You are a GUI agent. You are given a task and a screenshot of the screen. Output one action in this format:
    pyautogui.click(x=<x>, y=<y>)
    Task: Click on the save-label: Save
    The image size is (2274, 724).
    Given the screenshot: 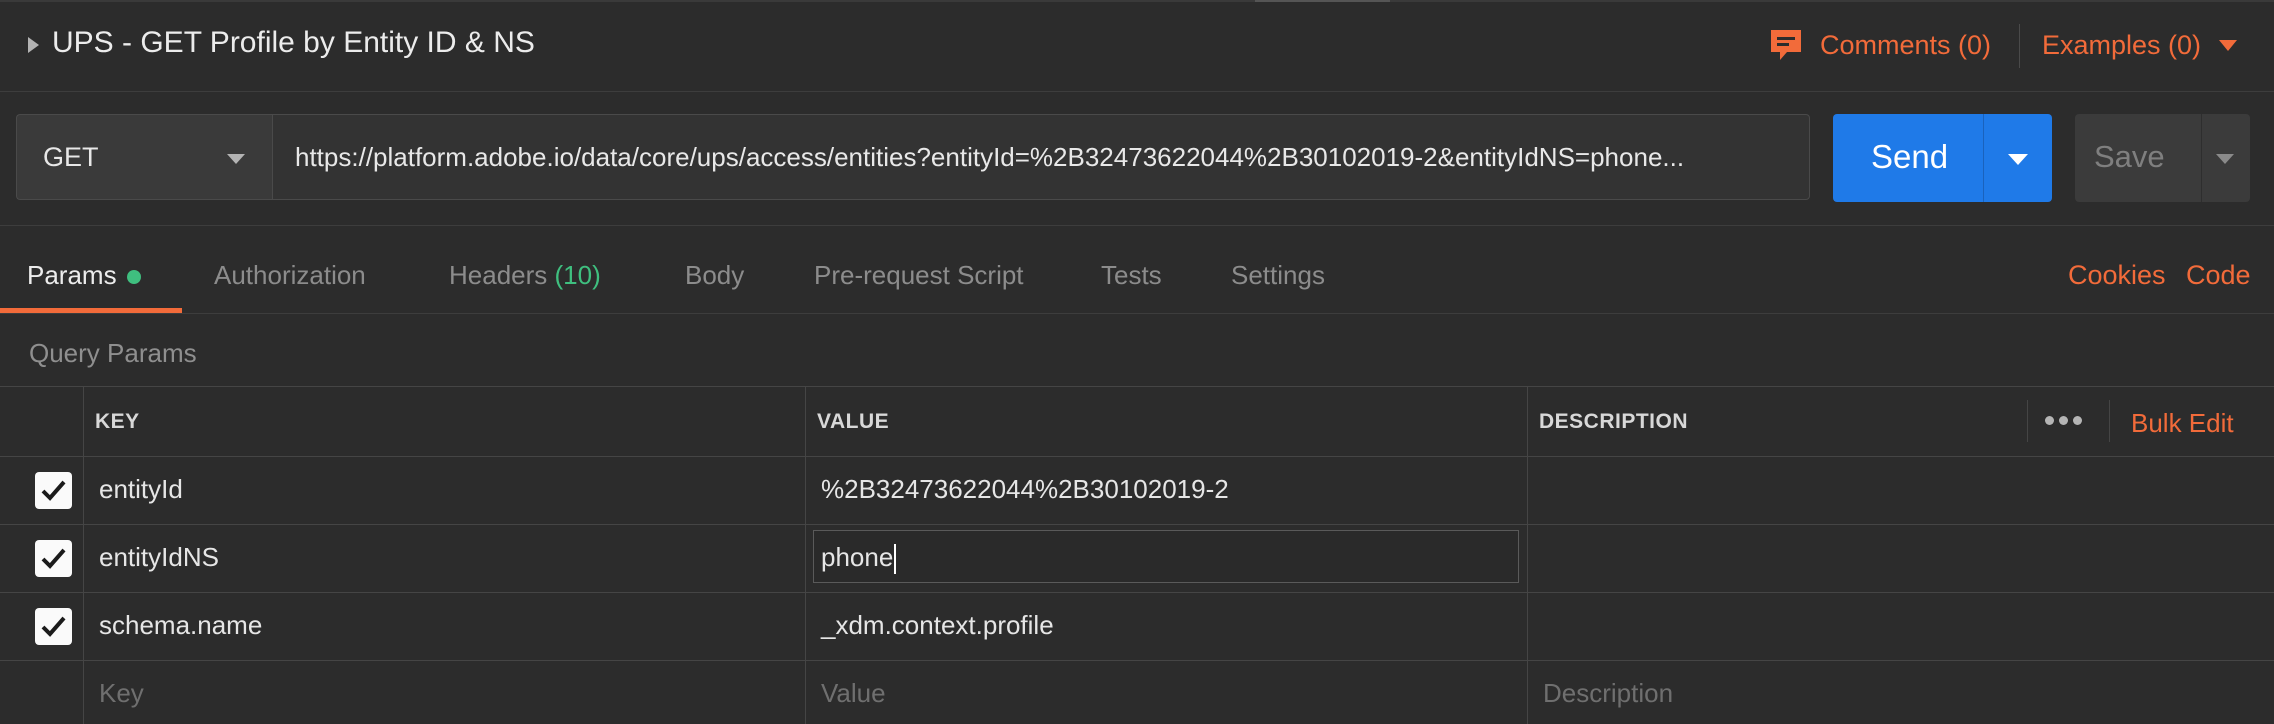 What is the action you would take?
    pyautogui.click(x=2129, y=156)
    